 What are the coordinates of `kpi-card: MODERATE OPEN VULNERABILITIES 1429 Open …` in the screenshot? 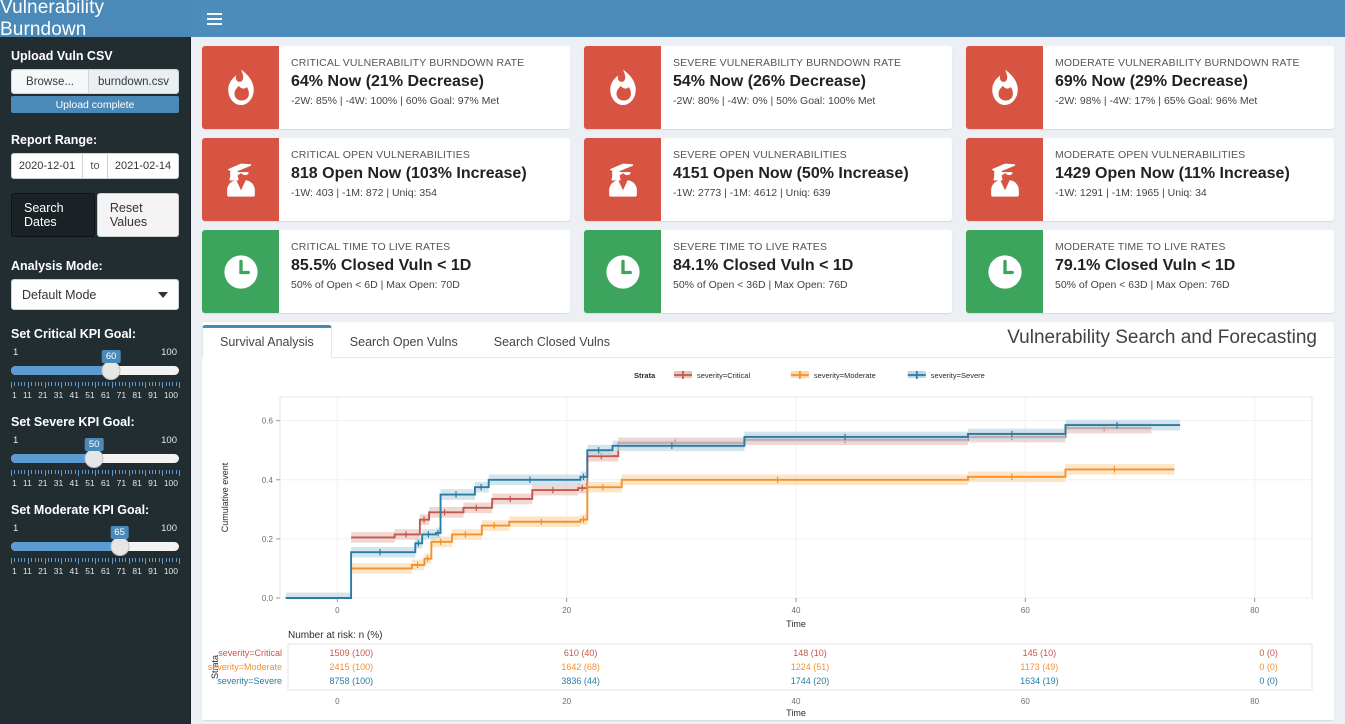 It's located at (1150, 179).